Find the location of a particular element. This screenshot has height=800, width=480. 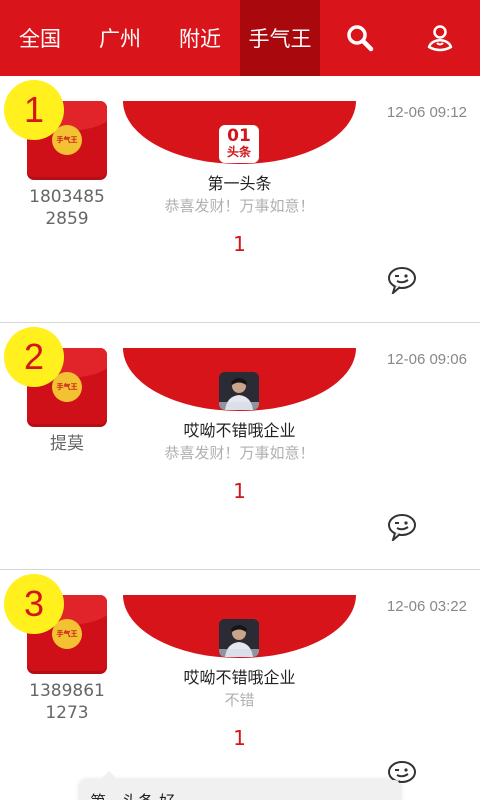

sender-line: 1803485 is located at coordinates (67, 197).